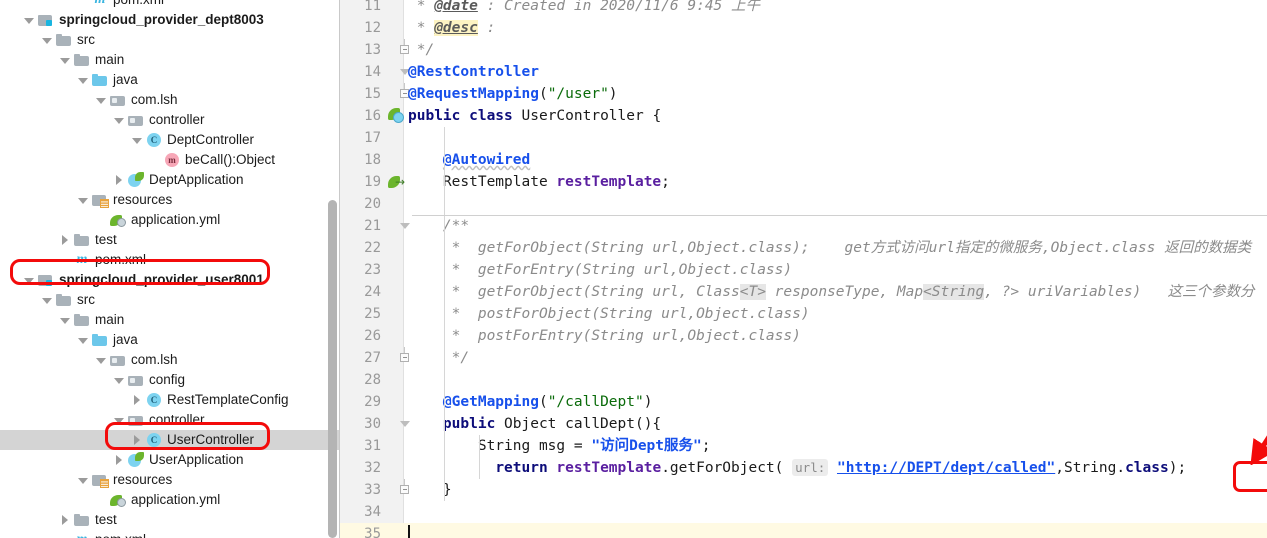 The image size is (1267, 538). I want to click on code-line-33: 33 }, so click(803, 490).